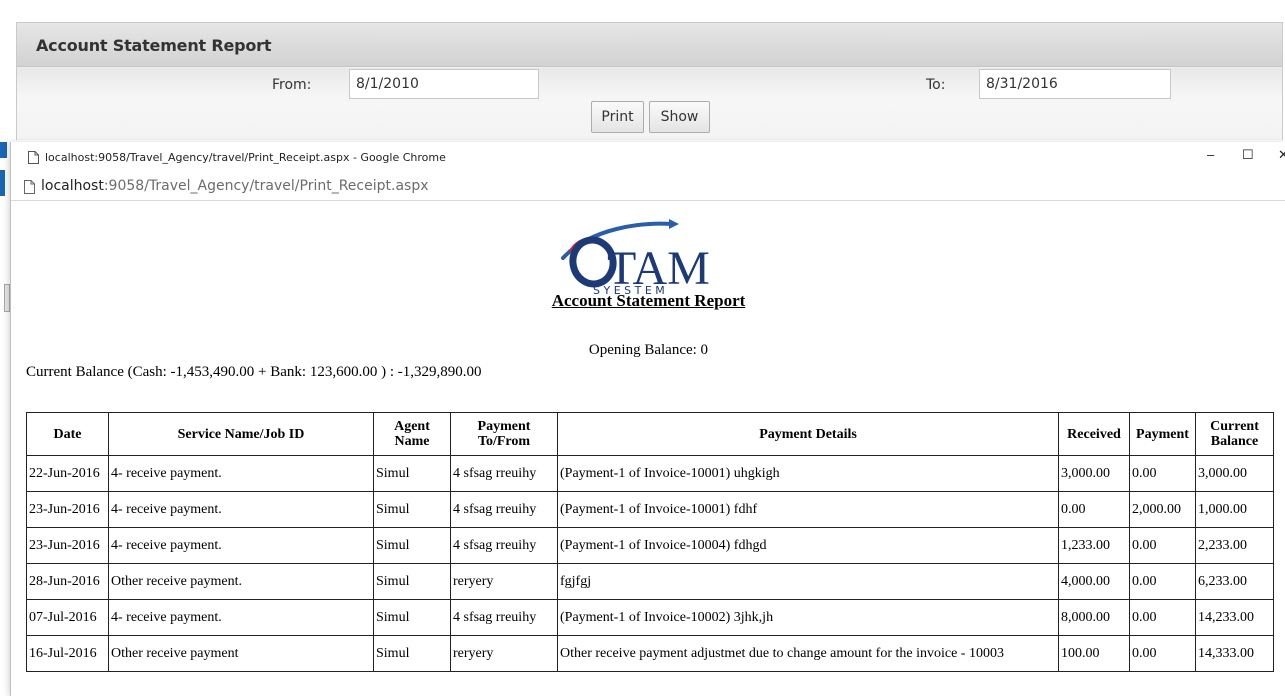  What do you see at coordinates (1094, 617) in the screenshot?
I see `cell-received: 8,000.00` at bounding box center [1094, 617].